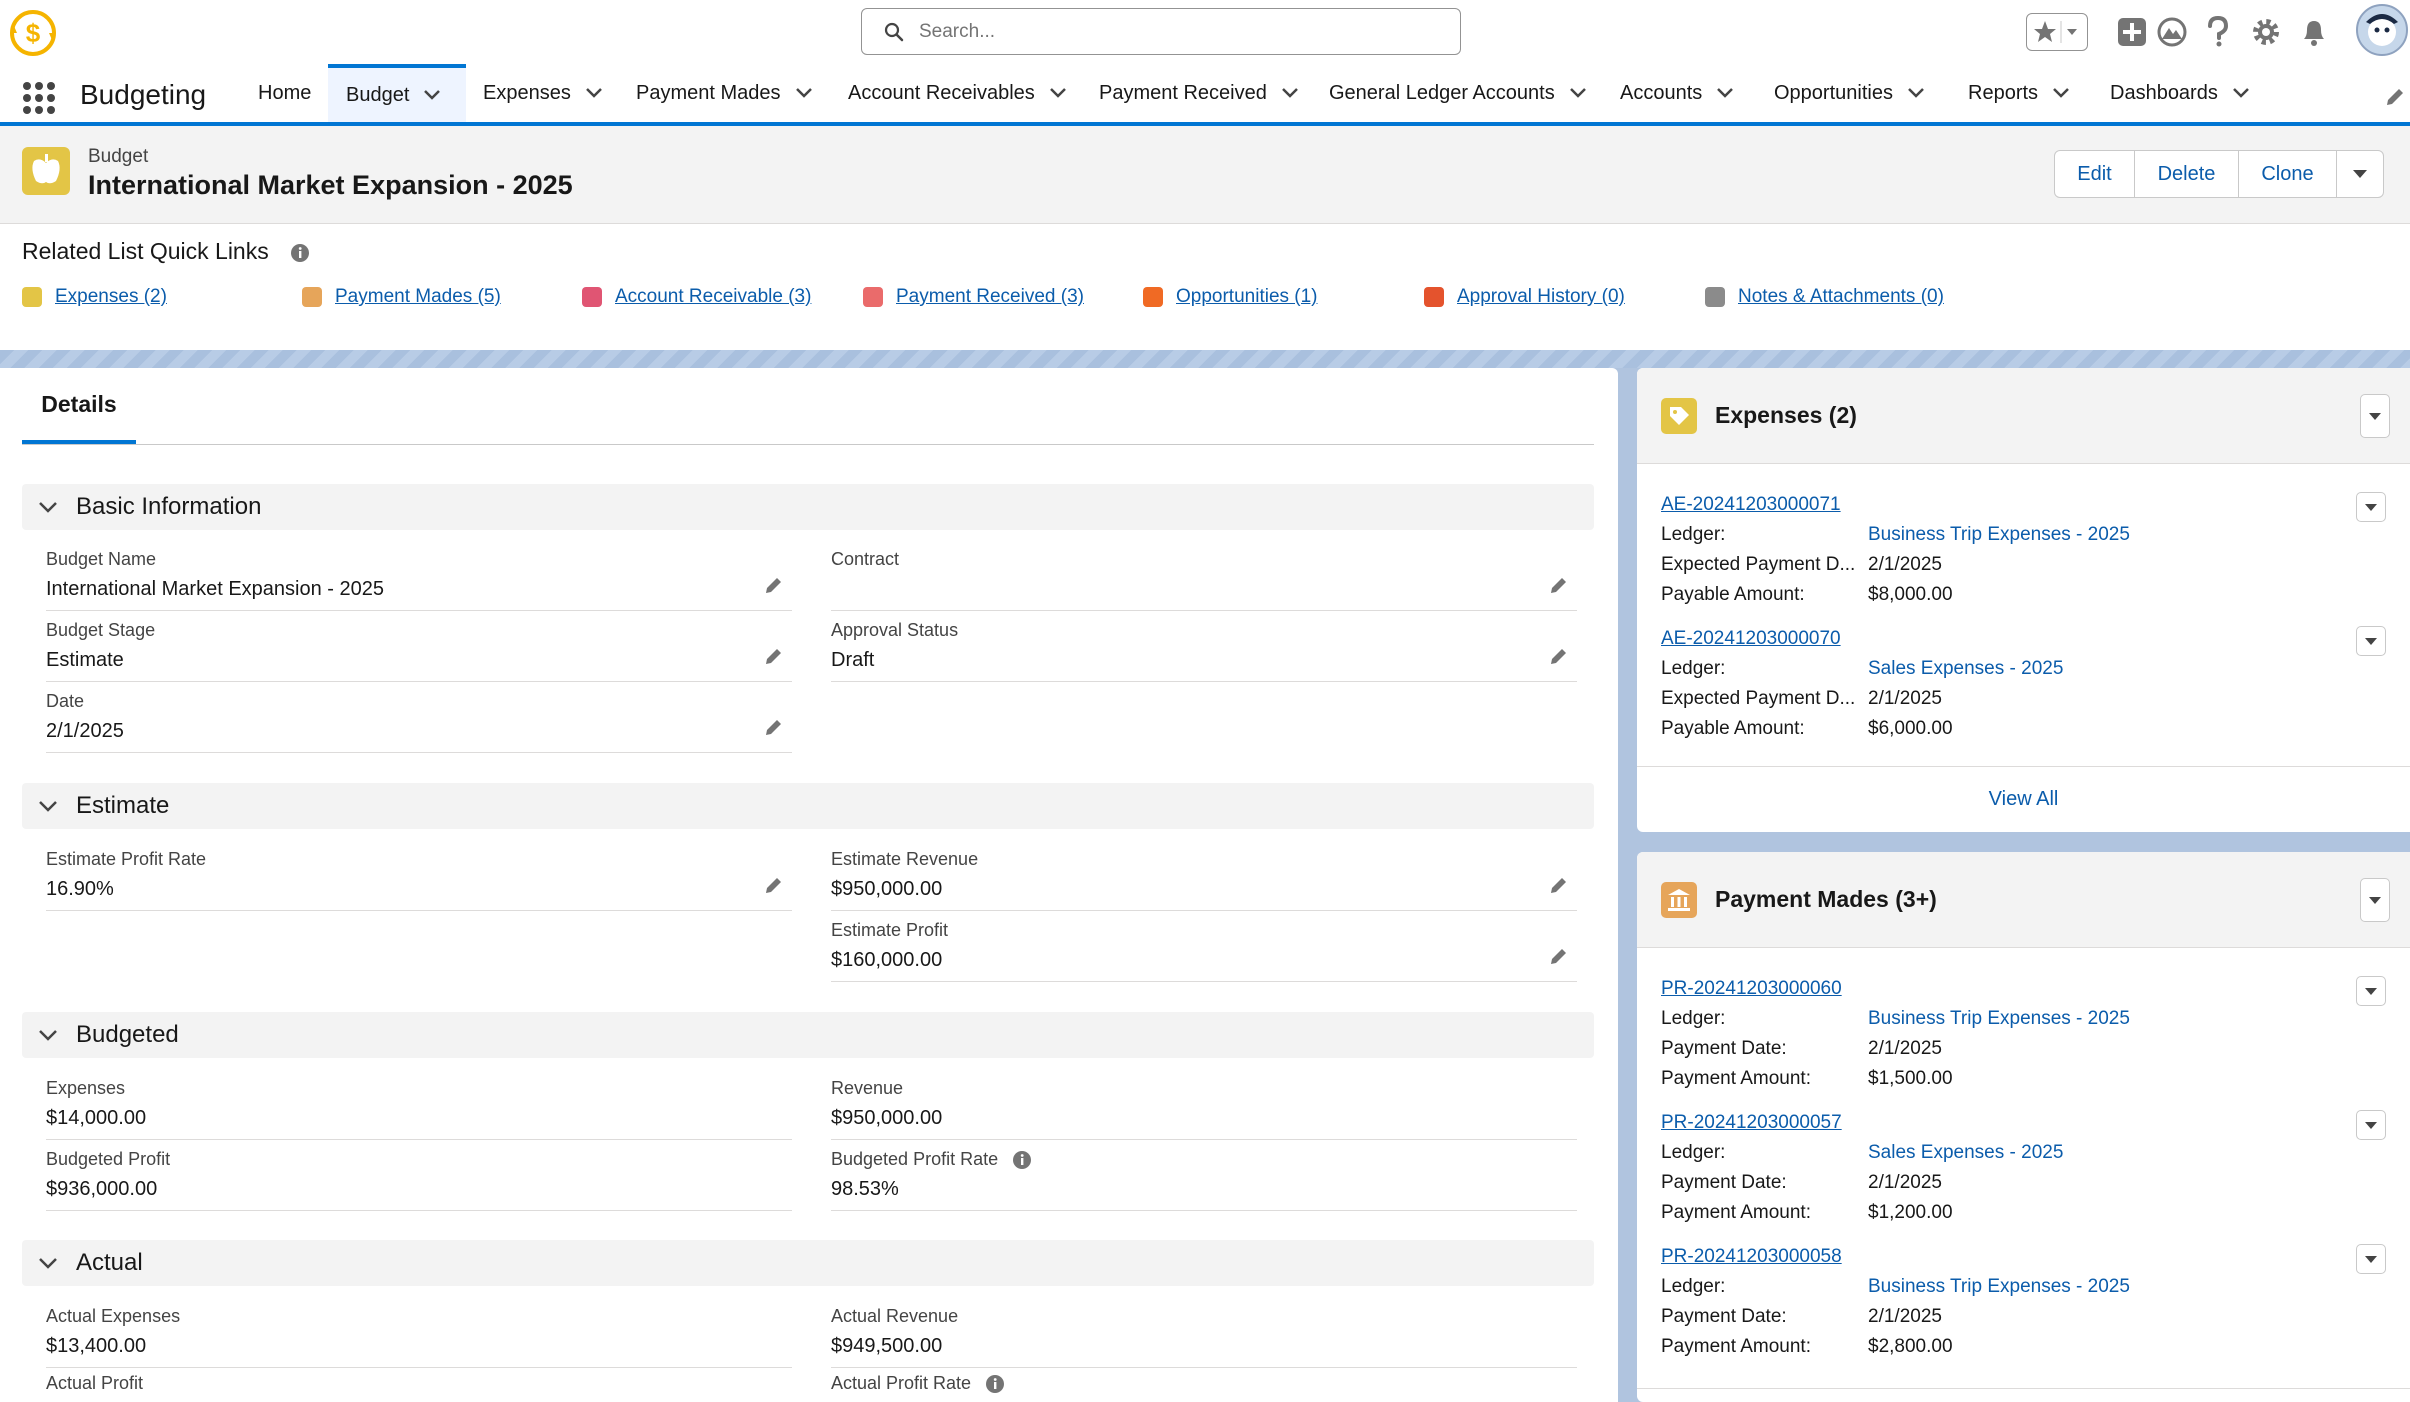 The image size is (2410, 1402). What do you see at coordinates (94, 297) in the screenshot?
I see `quick-link-expenses: Expenses (2)` at bounding box center [94, 297].